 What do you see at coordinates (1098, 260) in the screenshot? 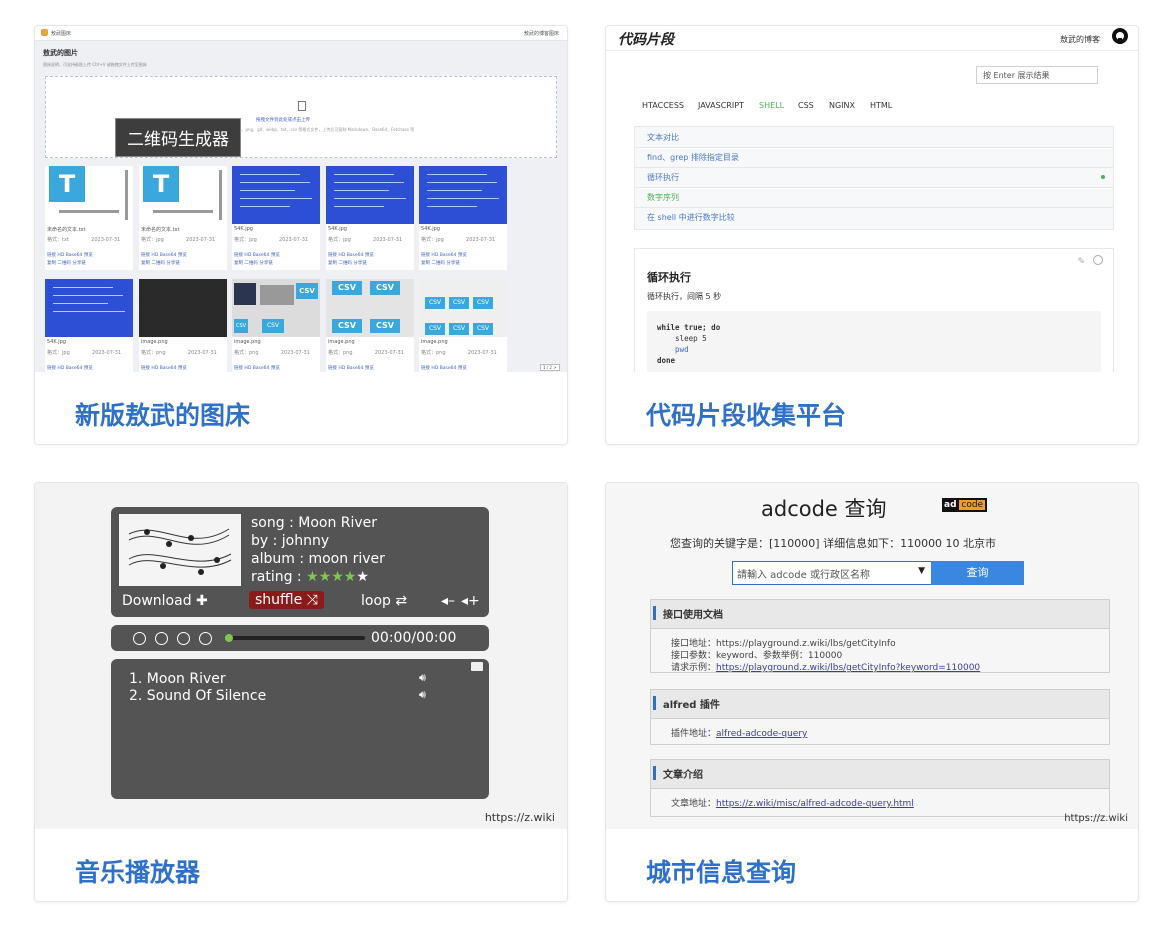
I see `settings-icon` at bounding box center [1098, 260].